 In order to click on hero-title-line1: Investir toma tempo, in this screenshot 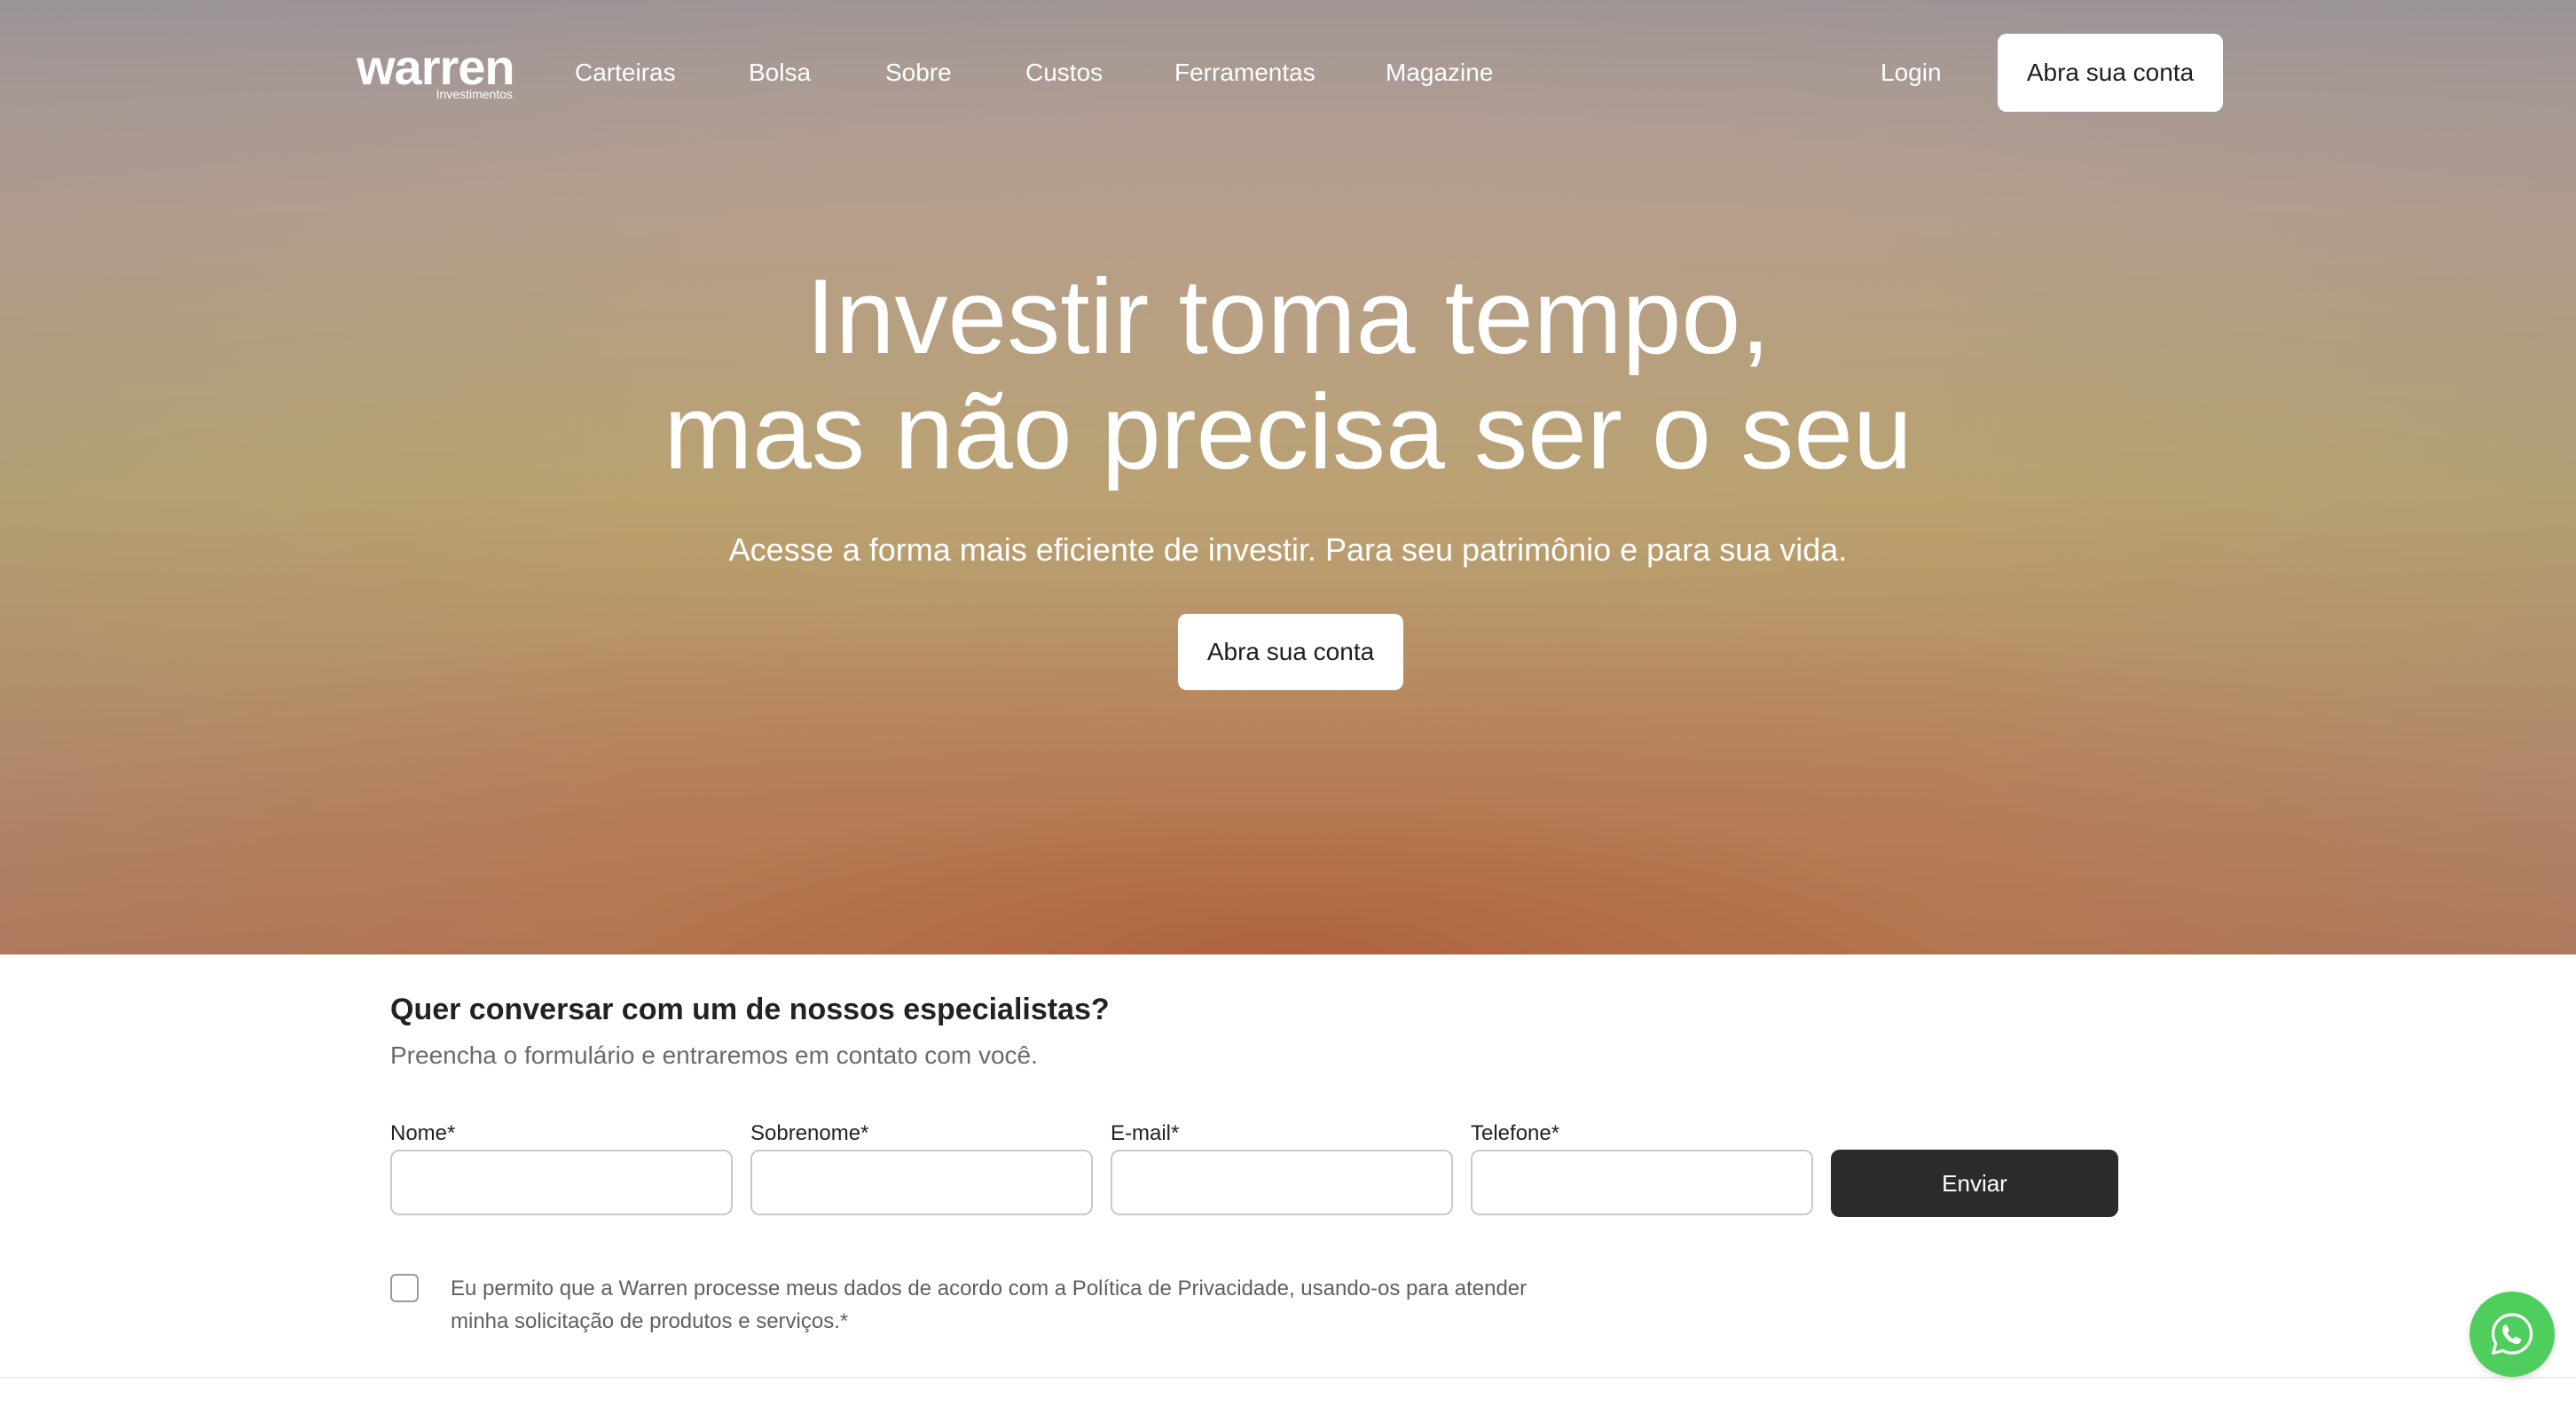, I will do `click(1288, 316)`.